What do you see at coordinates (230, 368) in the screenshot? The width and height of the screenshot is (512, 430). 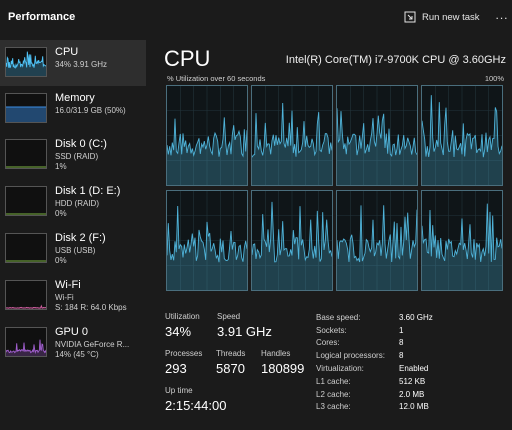 I see `threads-value: 5870` at bounding box center [230, 368].